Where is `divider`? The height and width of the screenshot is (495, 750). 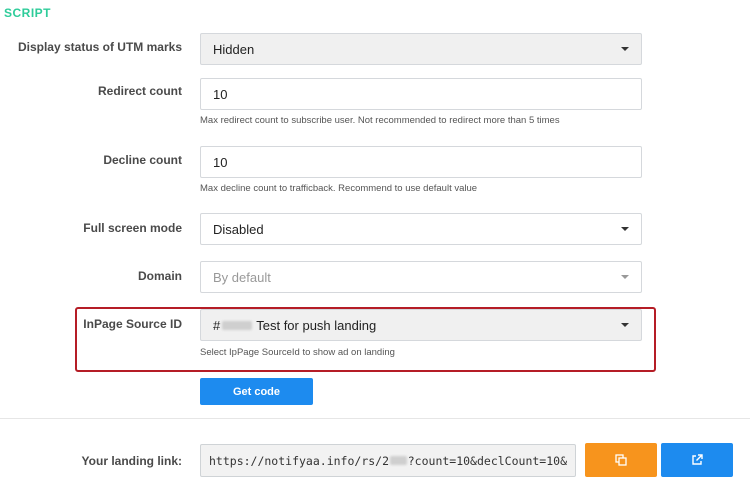 divider is located at coordinates (375, 418).